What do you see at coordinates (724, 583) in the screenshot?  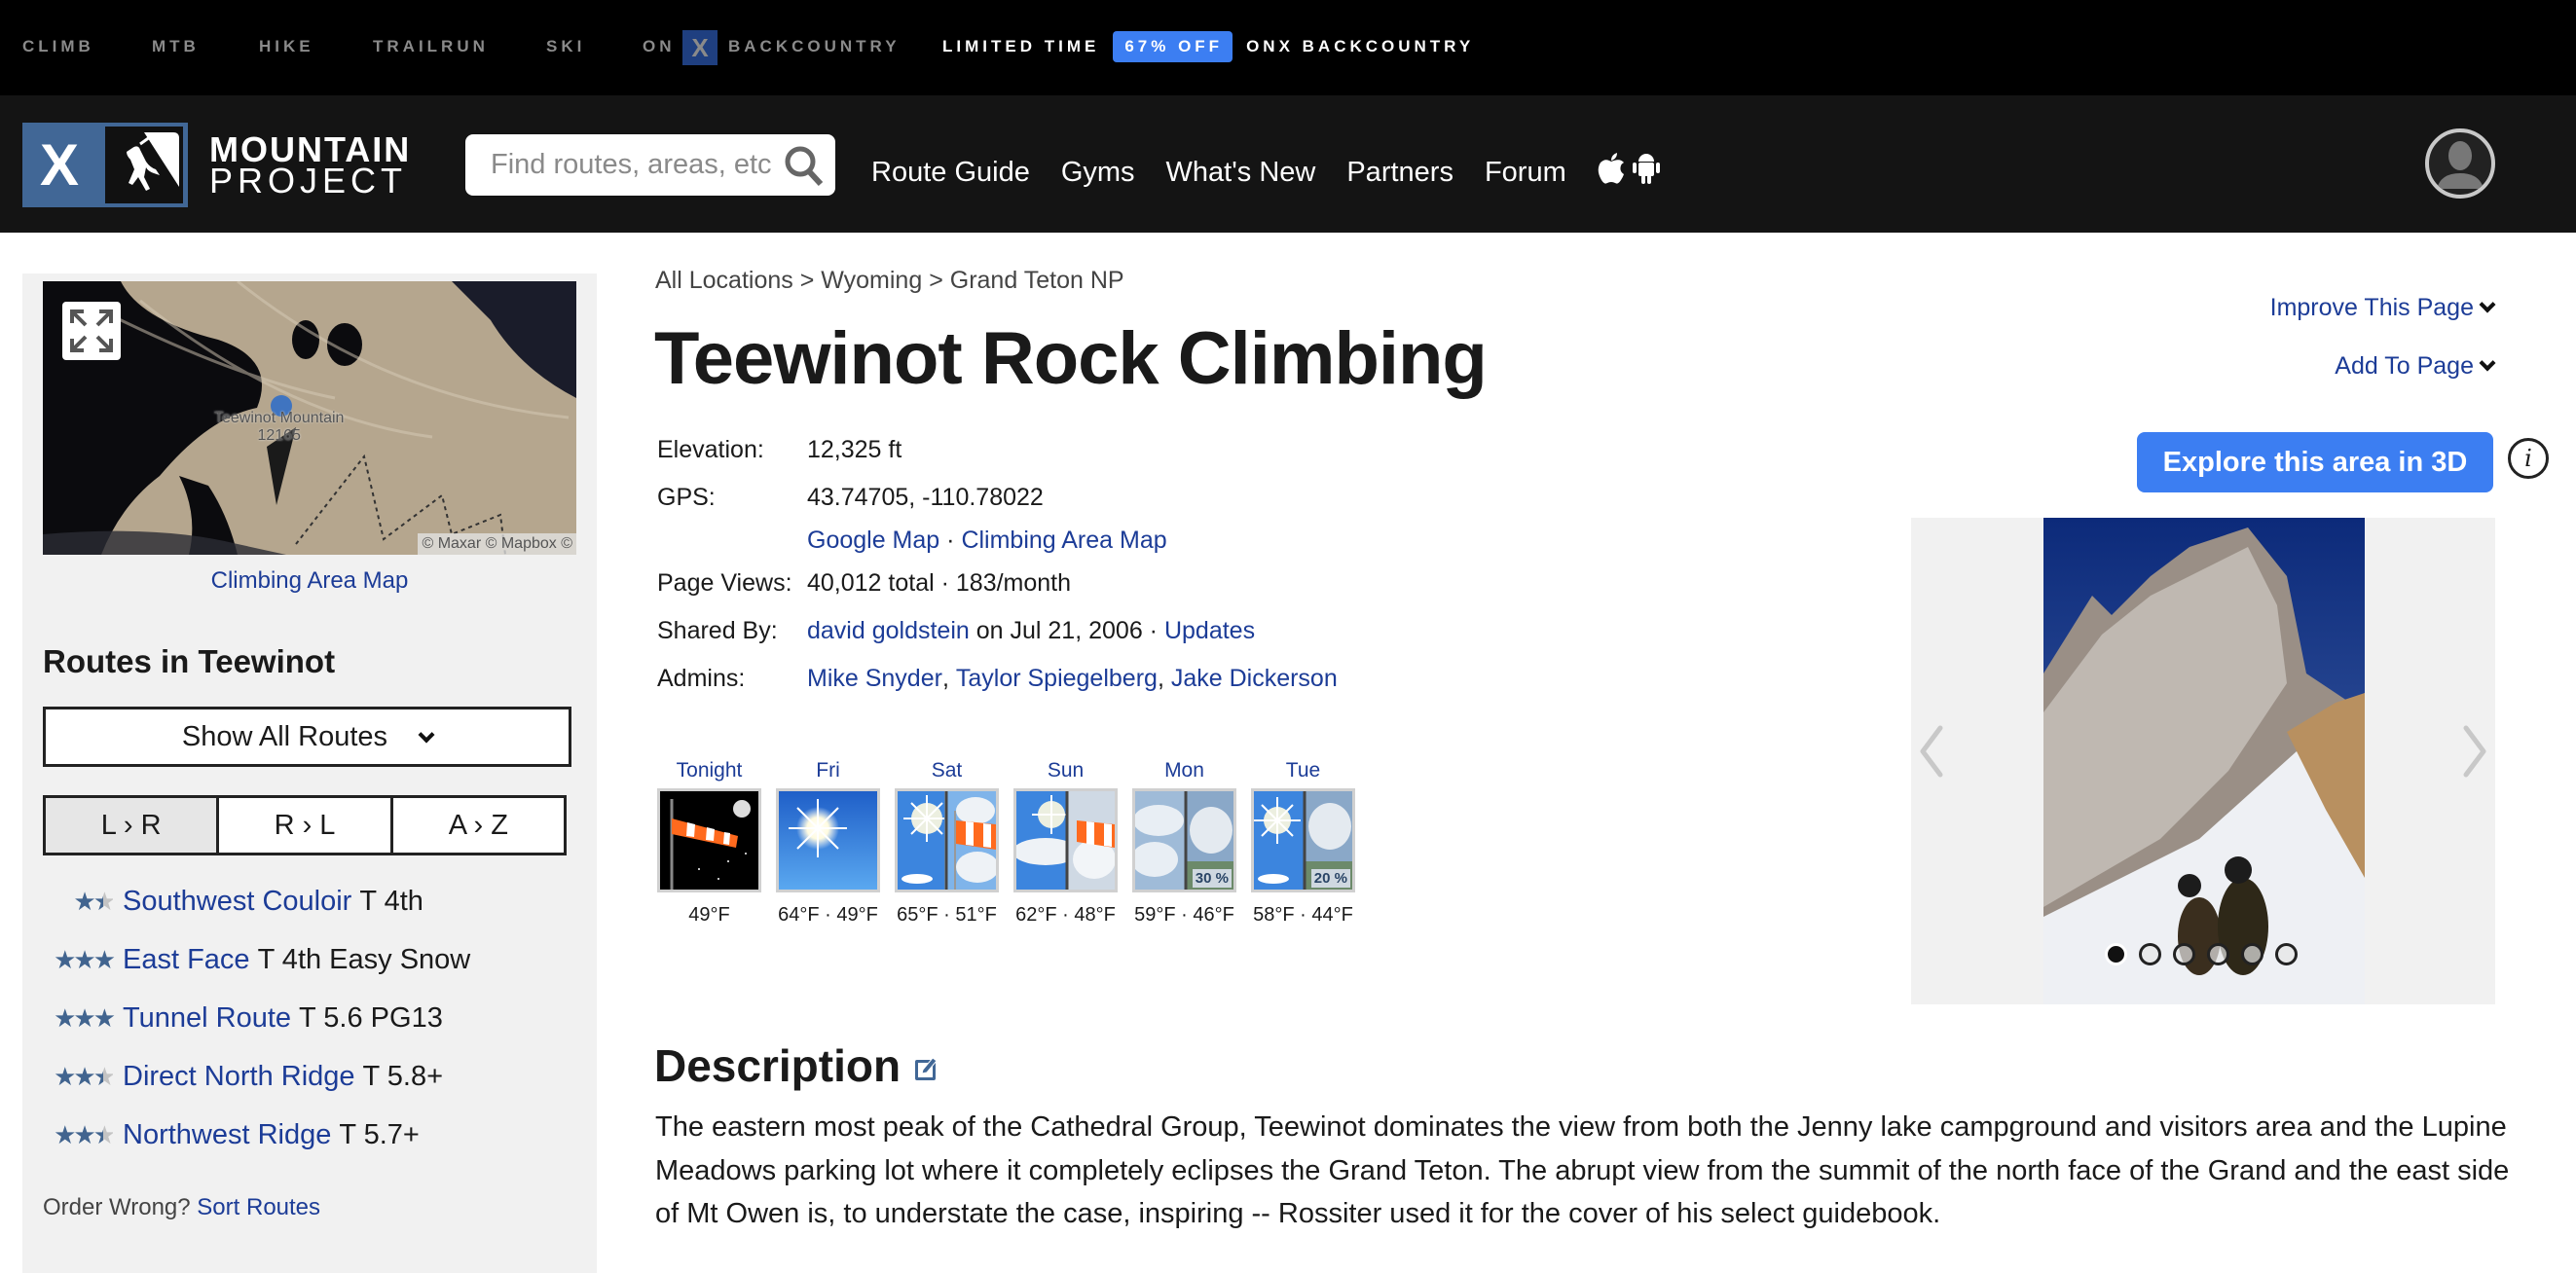 I see `detail-label: Page Views:` at bounding box center [724, 583].